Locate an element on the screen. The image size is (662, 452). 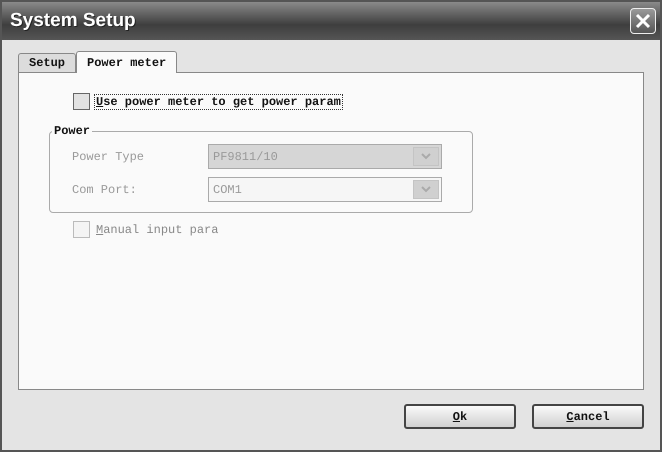
dialog-button: Ok is located at coordinates (460, 416).